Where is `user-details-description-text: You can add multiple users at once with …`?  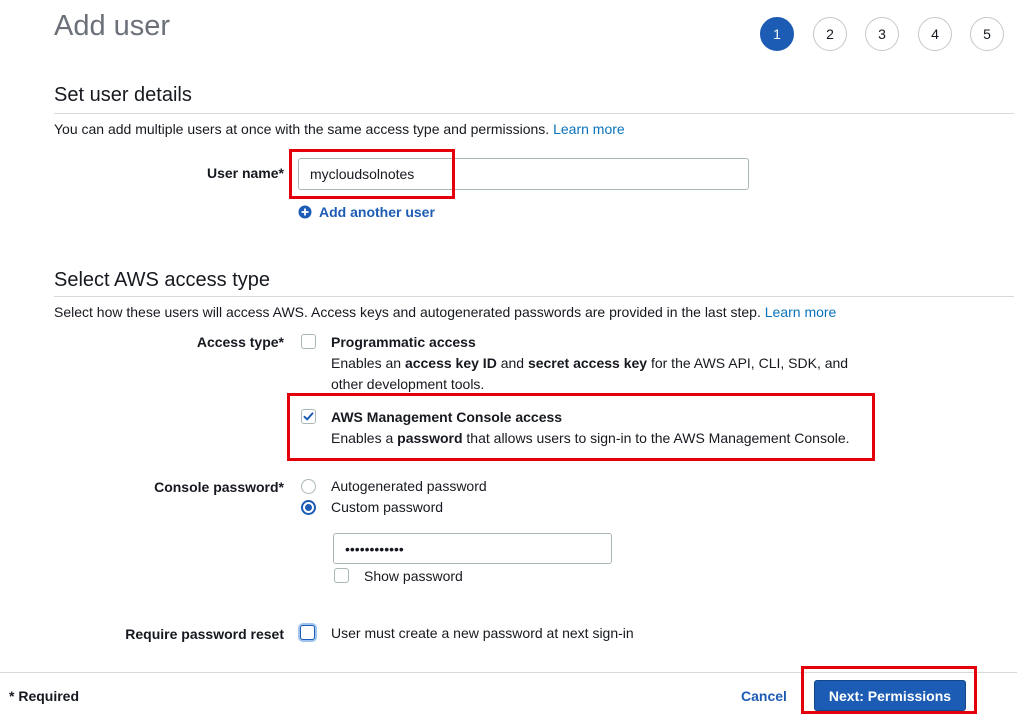 user-details-description-text: You can add multiple users at once with … is located at coordinates (302, 129).